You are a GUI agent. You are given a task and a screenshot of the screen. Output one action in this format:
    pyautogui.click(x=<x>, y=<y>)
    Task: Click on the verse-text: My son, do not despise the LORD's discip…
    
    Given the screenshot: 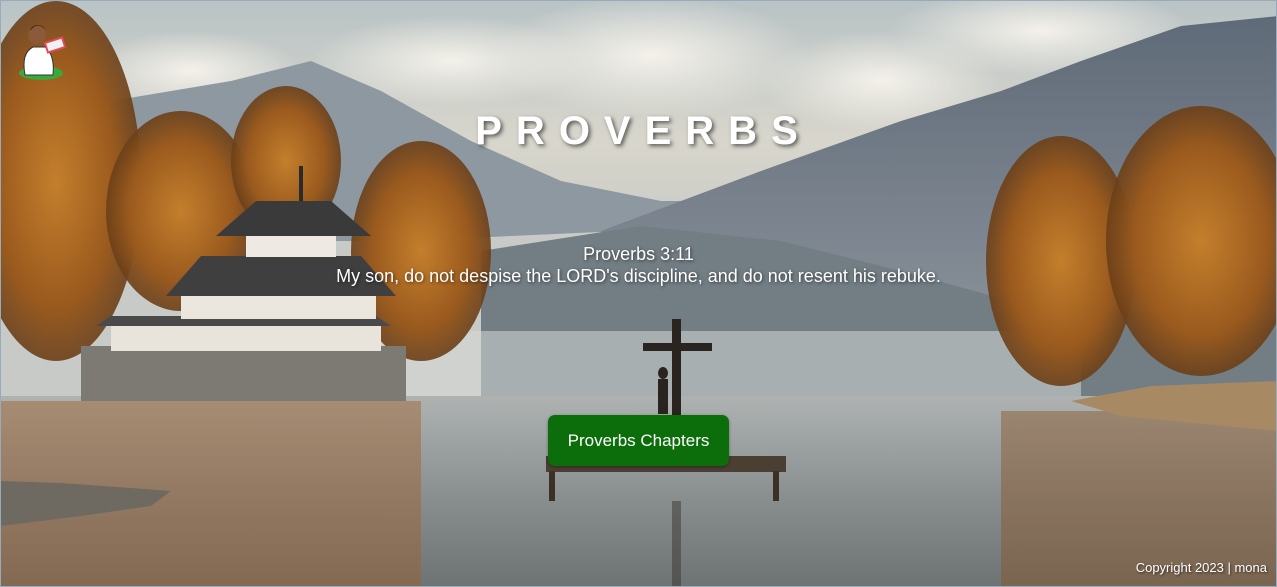 What is the action you would take?
    pyautogui.click(x=638, y=276)
    